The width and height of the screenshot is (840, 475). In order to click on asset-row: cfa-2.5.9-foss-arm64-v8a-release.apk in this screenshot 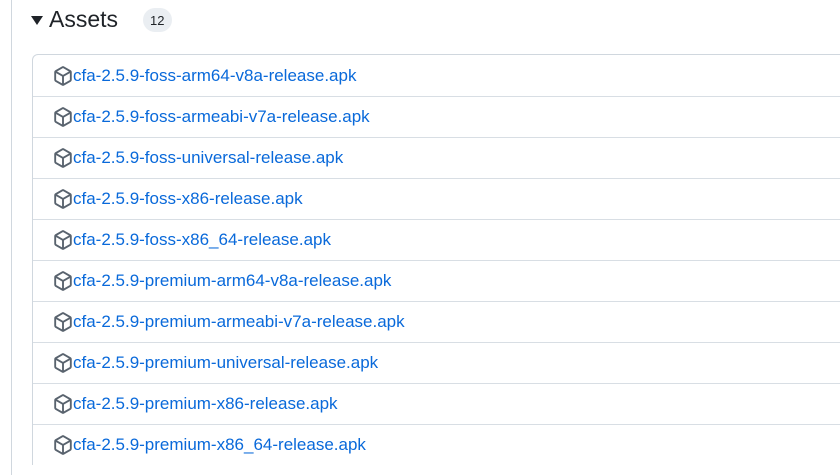, I will do `click(436, 75)`.